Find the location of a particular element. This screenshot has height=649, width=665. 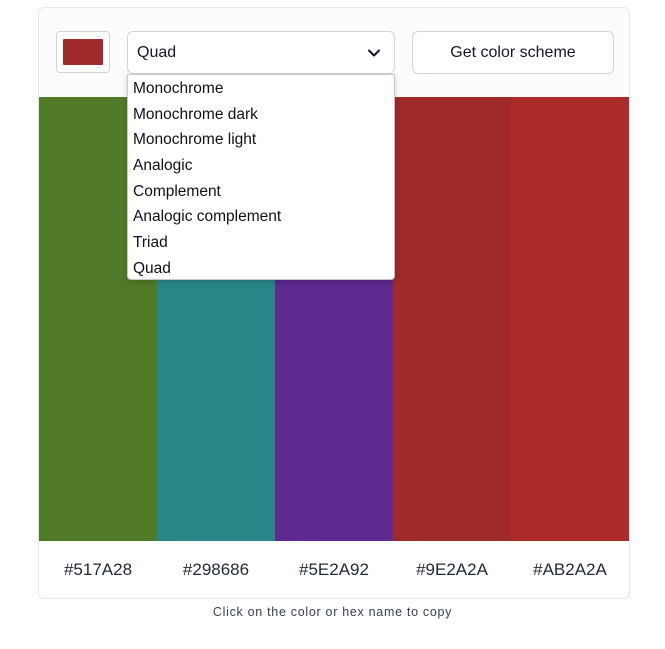

scheme-option: Quad is located at coordinates (261, 269).